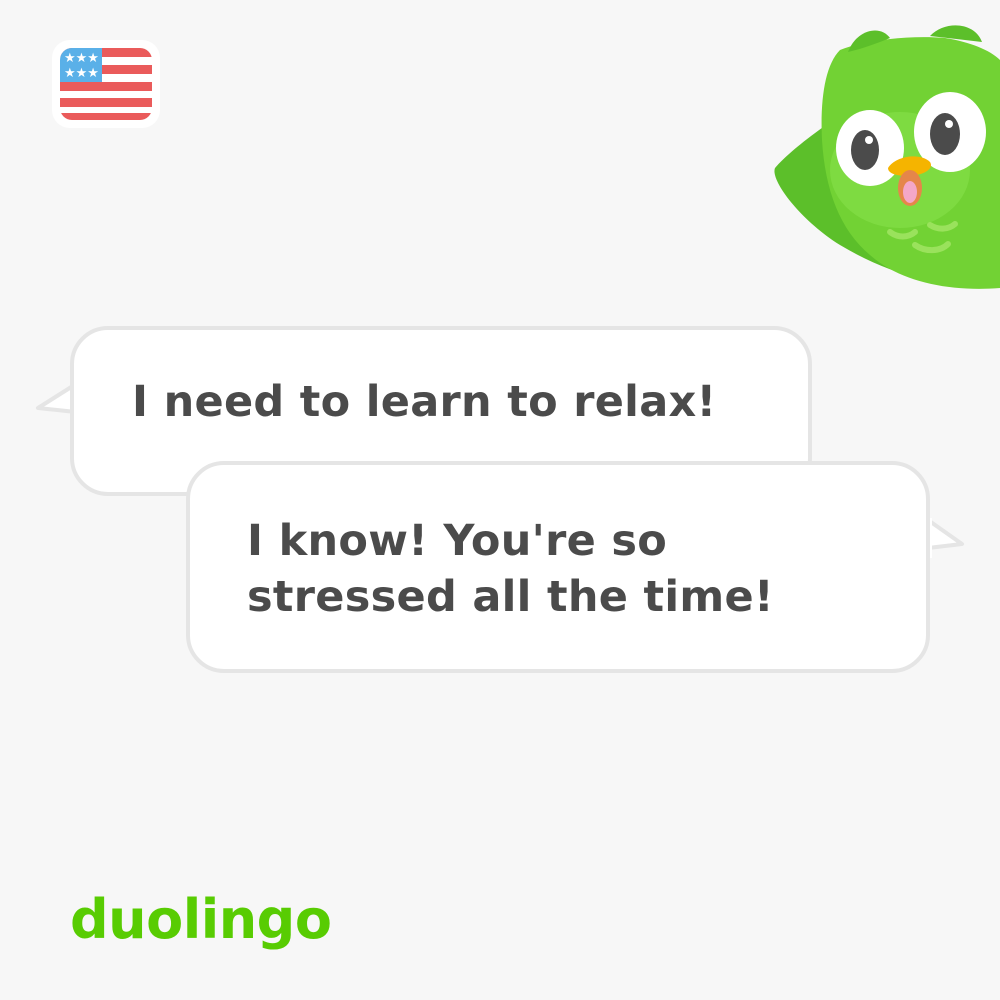  What do you see at coordinates (201, 919) in the screenshot?
I see `duolingo-wordmark: duolingo` at bounding box center [201, 919].